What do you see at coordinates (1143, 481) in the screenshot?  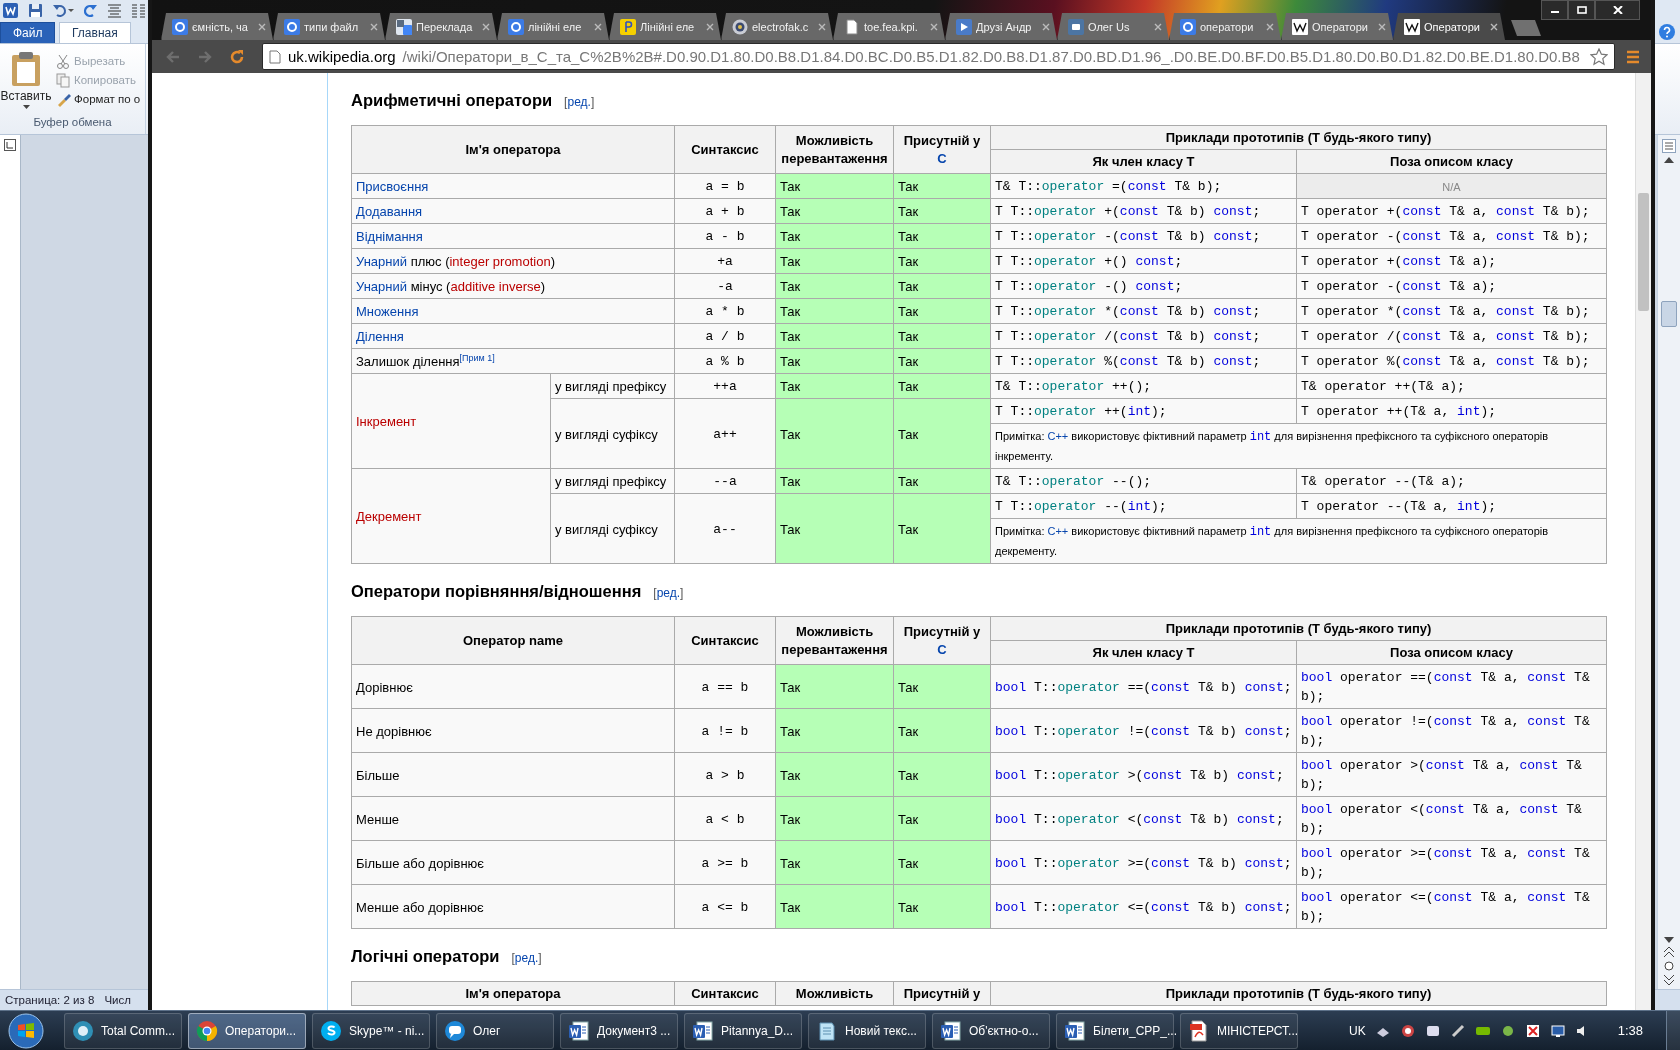 I see `table-cell: T& T::operator --();` at bounding box center [1143, 481].